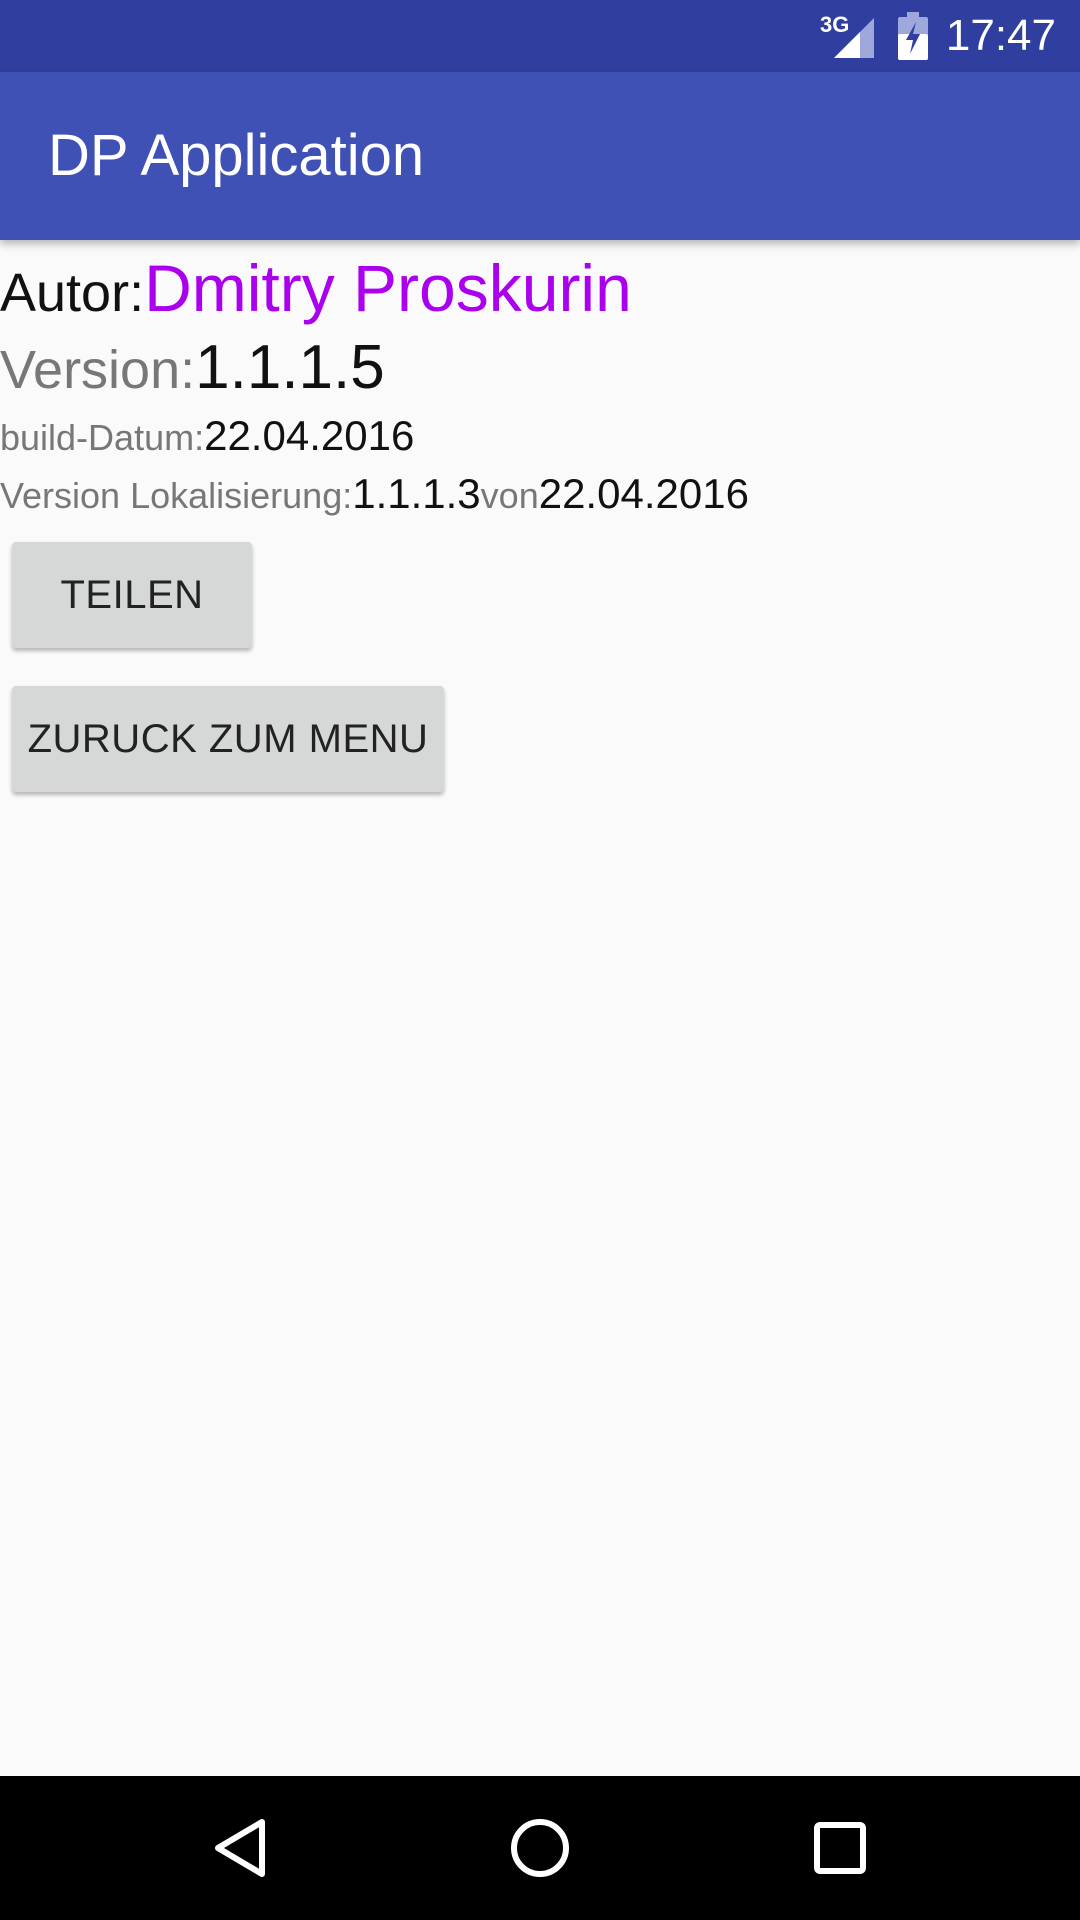  I want to click on navigation-bar, so click(540, 1848).